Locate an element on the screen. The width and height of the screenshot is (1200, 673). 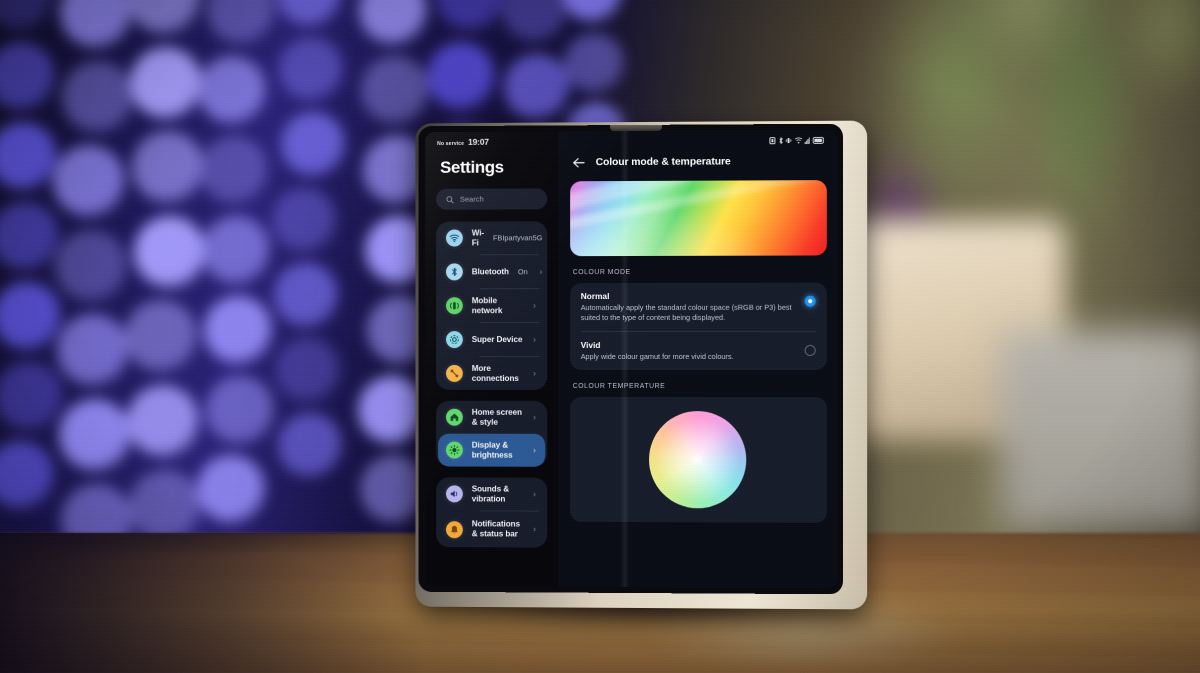
sidebar-item-display-brightness: Display & brightness › is located at coordinates (491, 450).